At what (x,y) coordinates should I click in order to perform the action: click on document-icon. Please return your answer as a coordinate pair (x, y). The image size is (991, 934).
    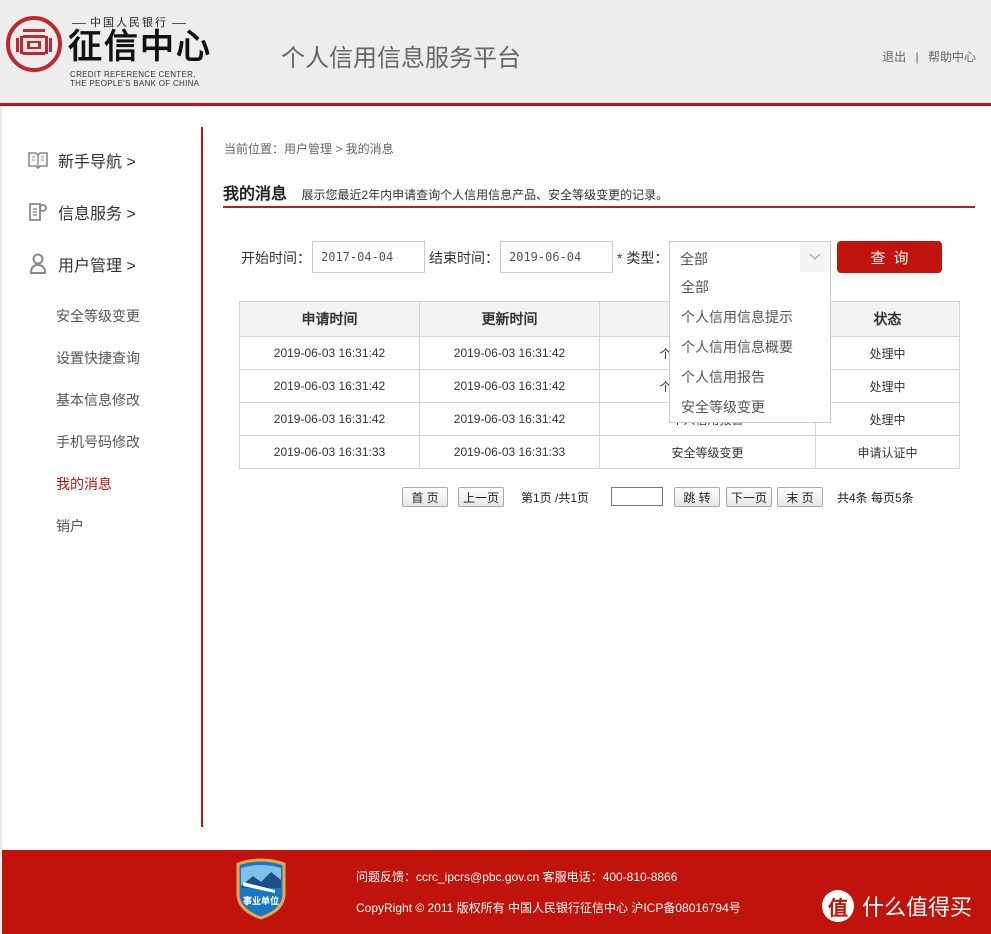
    Looking at the image, I should click on (38, 212).